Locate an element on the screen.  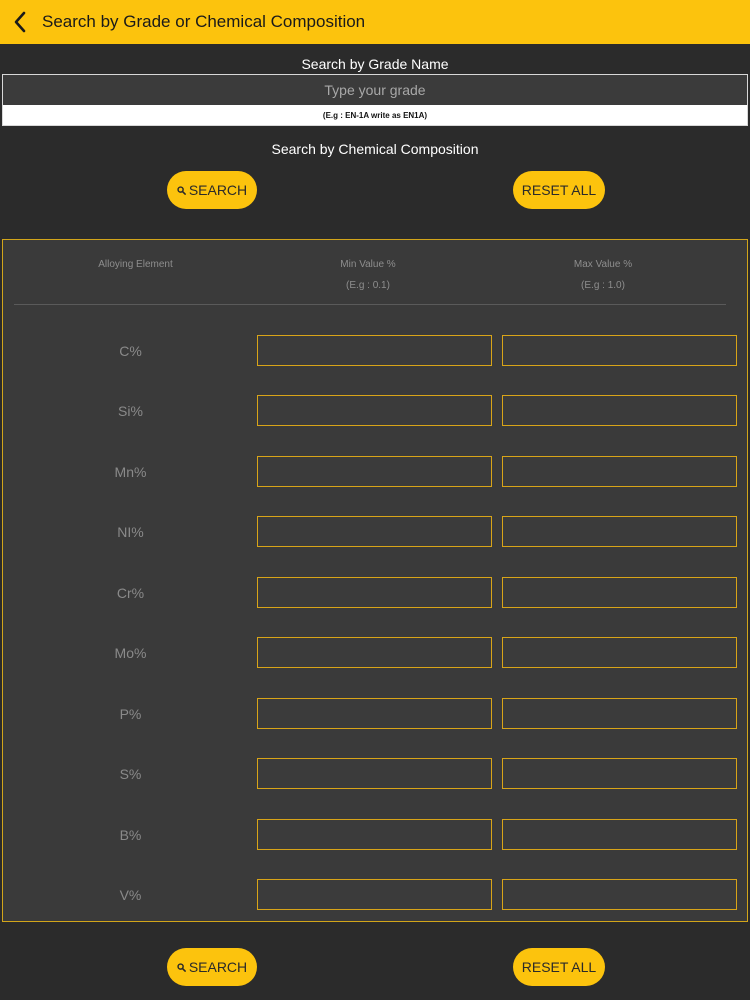
reset-all-button-top: RESET ALL is located at coordinates (559, 190).